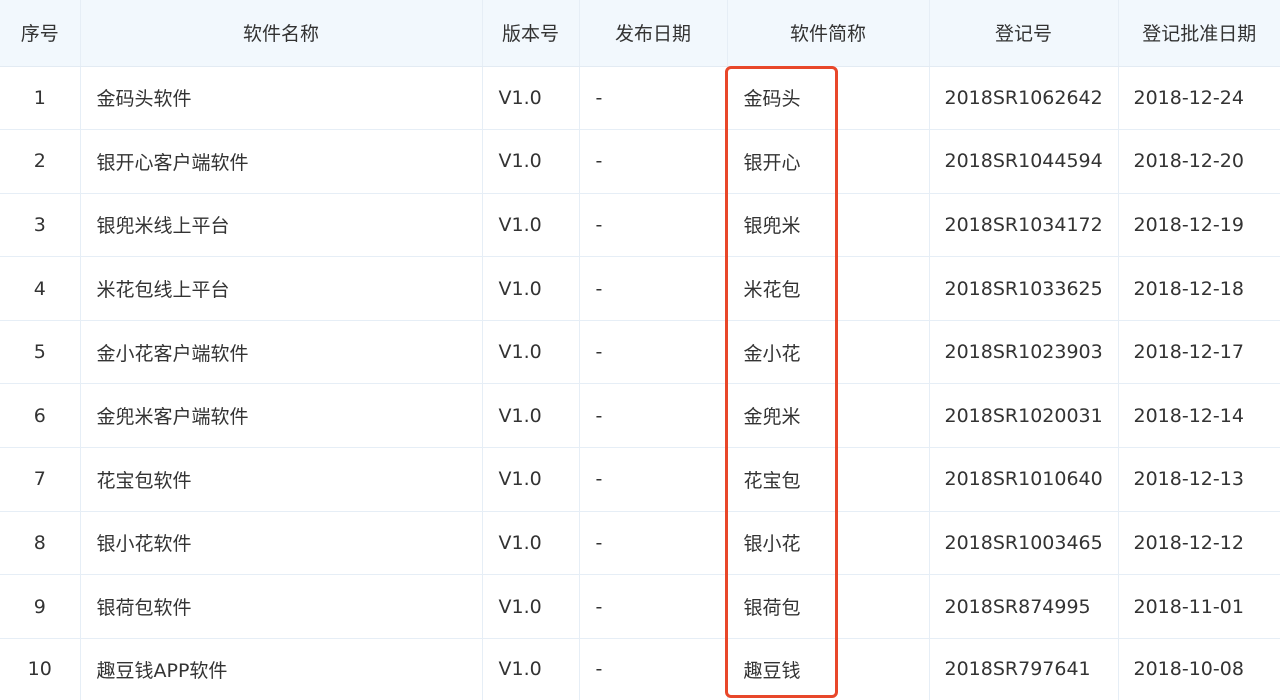  Describe the element at coordinates (281, 479) in the screenshot. I see `cell-name: 花宝包软件` at that location.